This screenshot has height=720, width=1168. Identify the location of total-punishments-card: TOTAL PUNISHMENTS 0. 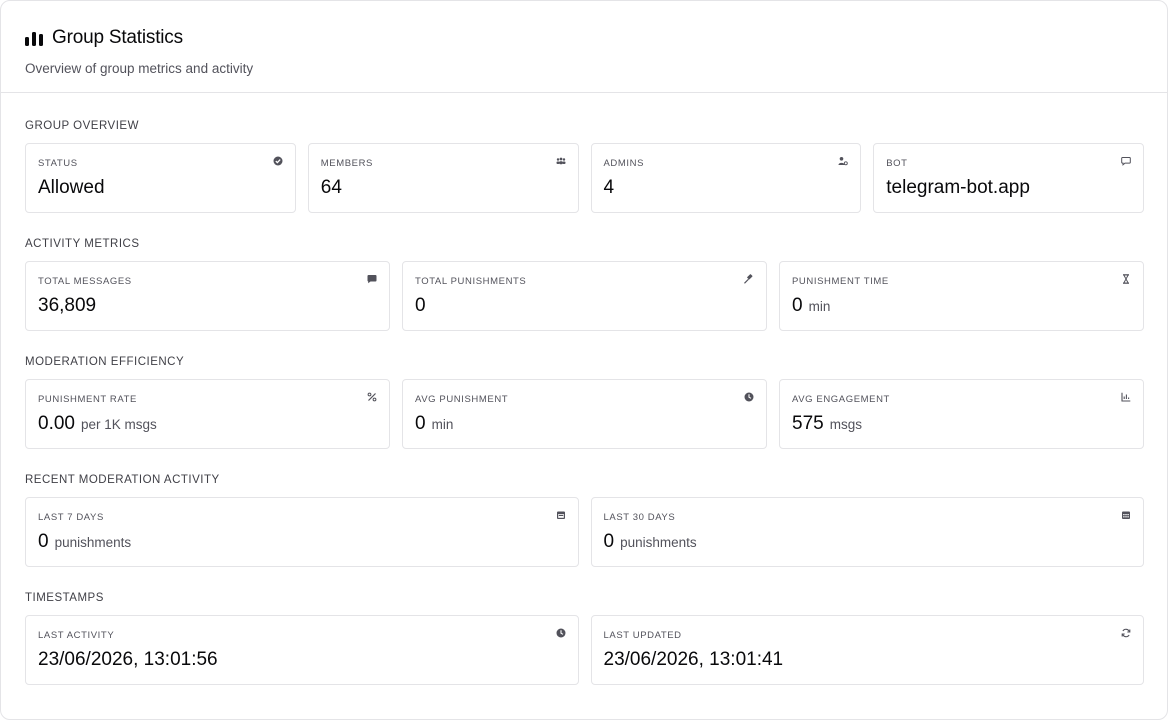
(584, 296).